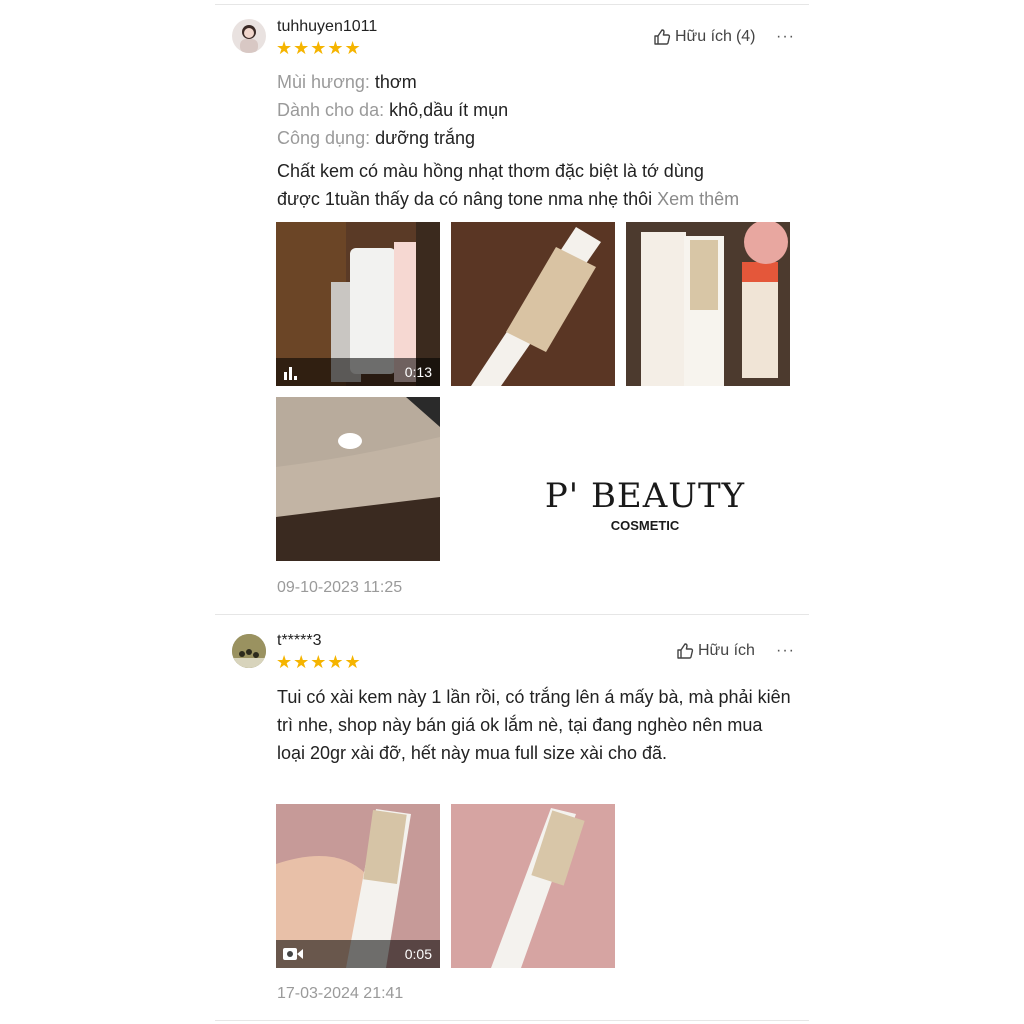 The width and height of the screenshot is (1024, 1024). What do you see at coordinates (425, 138) in the screenshot?
I see `attribute-value: dưỡng trắng` at bounding box center [425, 138].